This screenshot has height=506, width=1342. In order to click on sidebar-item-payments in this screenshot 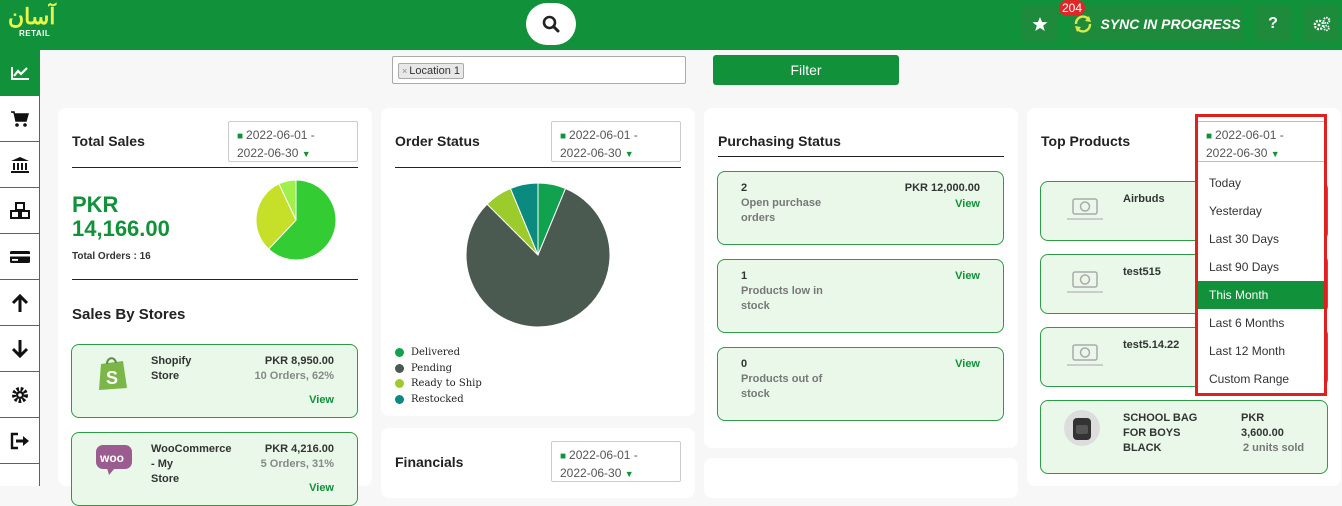, I will do `click(19, 257)`.